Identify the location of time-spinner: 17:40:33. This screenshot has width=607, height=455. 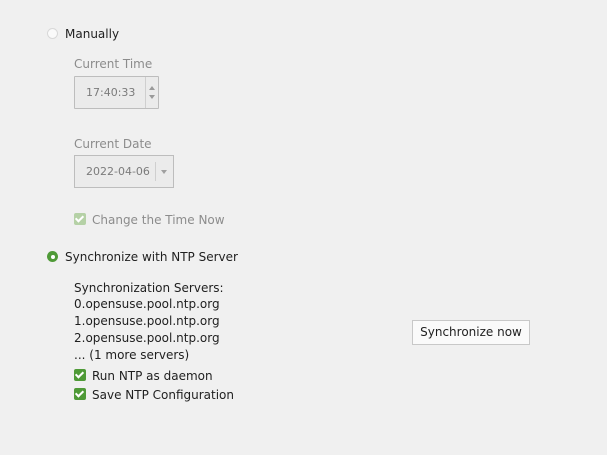
(116, 92).